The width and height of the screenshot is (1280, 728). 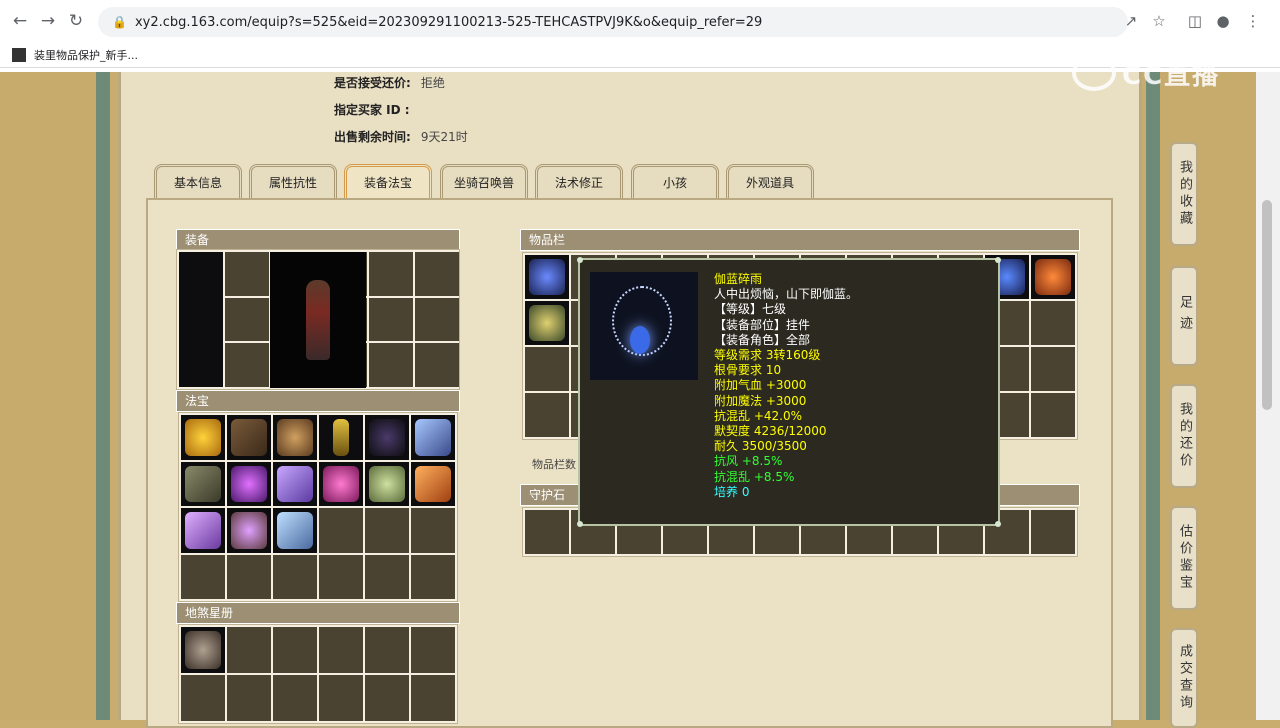 I want to click on bookmark-icon, so click(x=19, y=54).